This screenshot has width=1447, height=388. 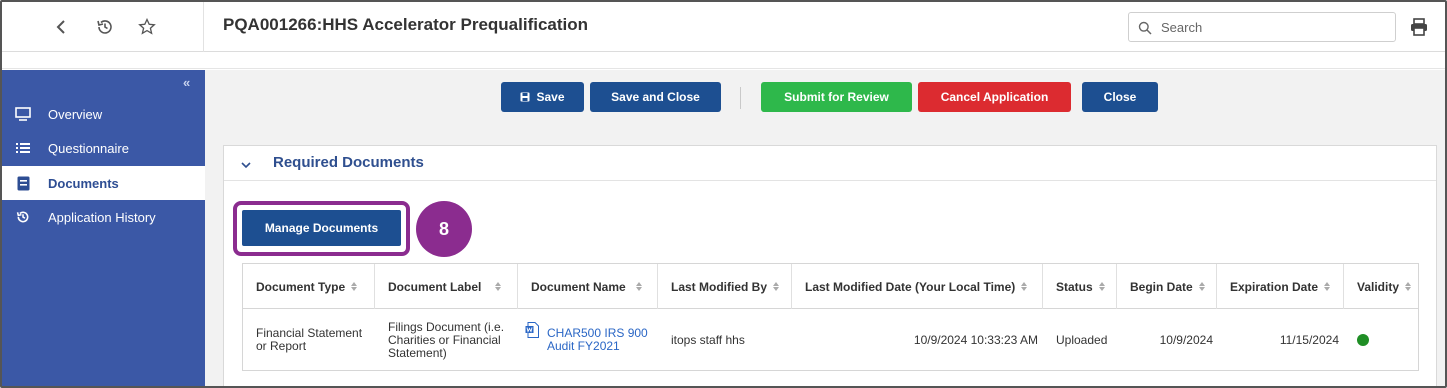 I want to click on column-header-document-type: Document Type, so click(x=309, y=286).